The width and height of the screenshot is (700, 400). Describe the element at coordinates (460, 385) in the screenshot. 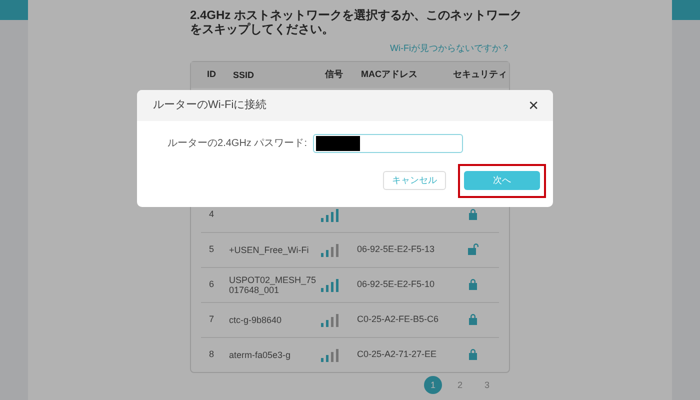

I see `page-button: 2` at that location.